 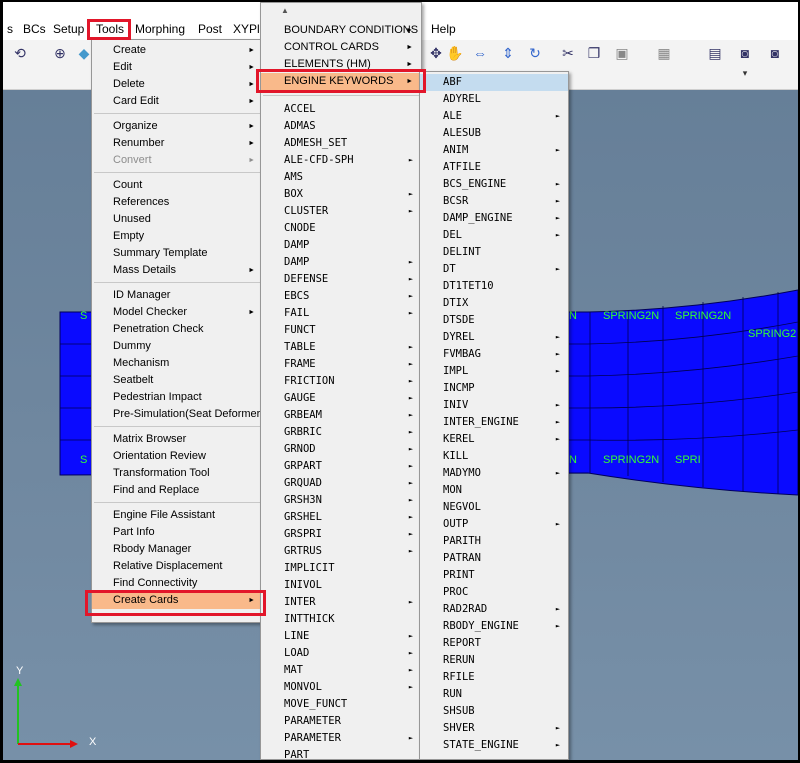 What do you see at coordinates (494, 524) in the screenshot?
I see `menu-item-outp: OUTP ►` at bounding box center [494, 524].